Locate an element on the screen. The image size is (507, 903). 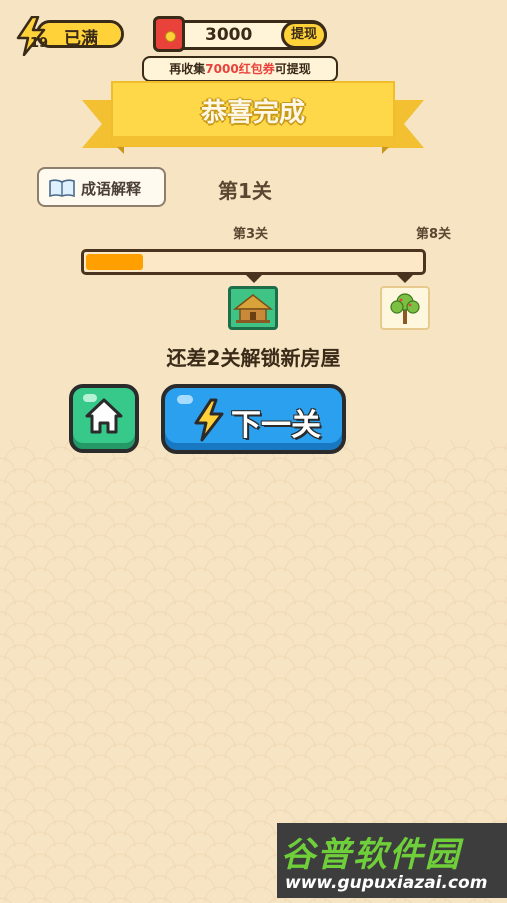
milestone-label-2: 第8关 is located at coordinates (434, 234).